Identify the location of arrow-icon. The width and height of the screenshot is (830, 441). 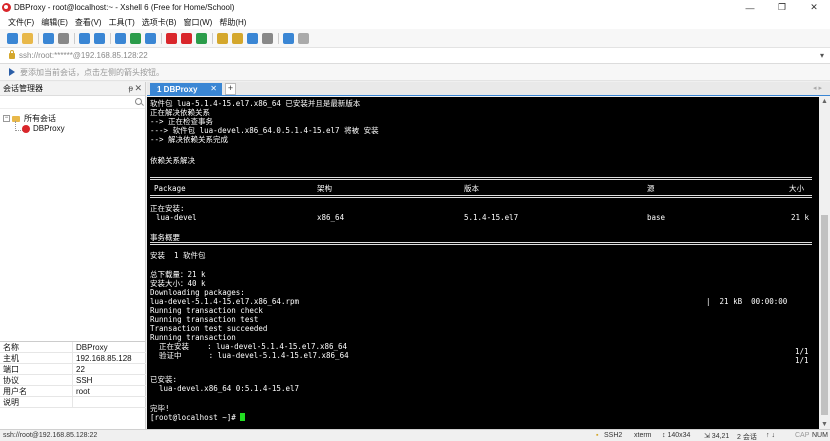
(12, 72).